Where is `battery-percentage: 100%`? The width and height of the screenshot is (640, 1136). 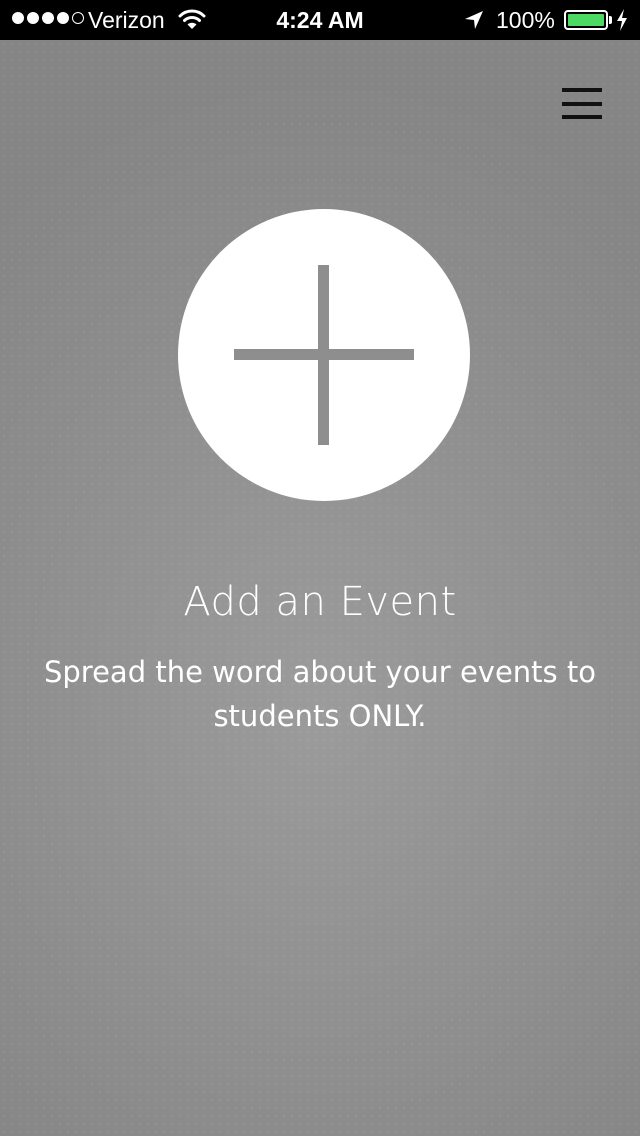
battery-percentage: 100% is located at coordinates (525, 20).